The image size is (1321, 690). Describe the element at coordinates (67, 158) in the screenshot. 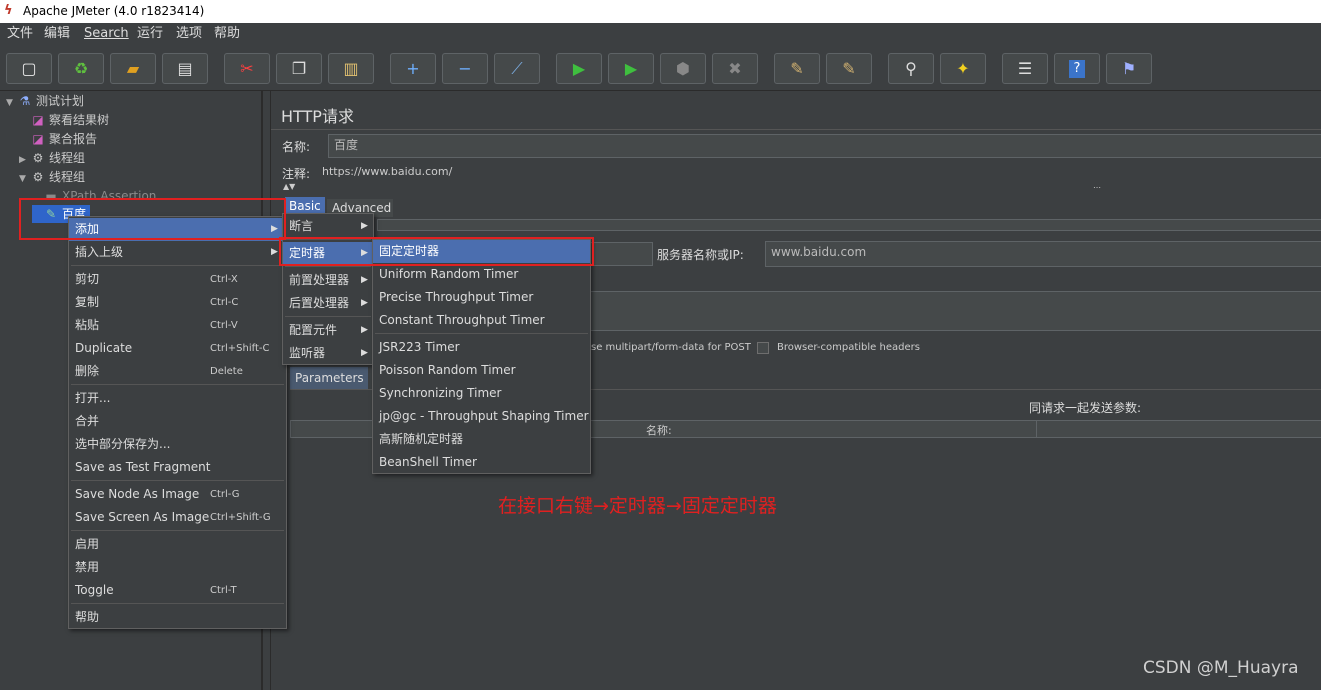

I see `tree-node-label: 线程组` at that location.